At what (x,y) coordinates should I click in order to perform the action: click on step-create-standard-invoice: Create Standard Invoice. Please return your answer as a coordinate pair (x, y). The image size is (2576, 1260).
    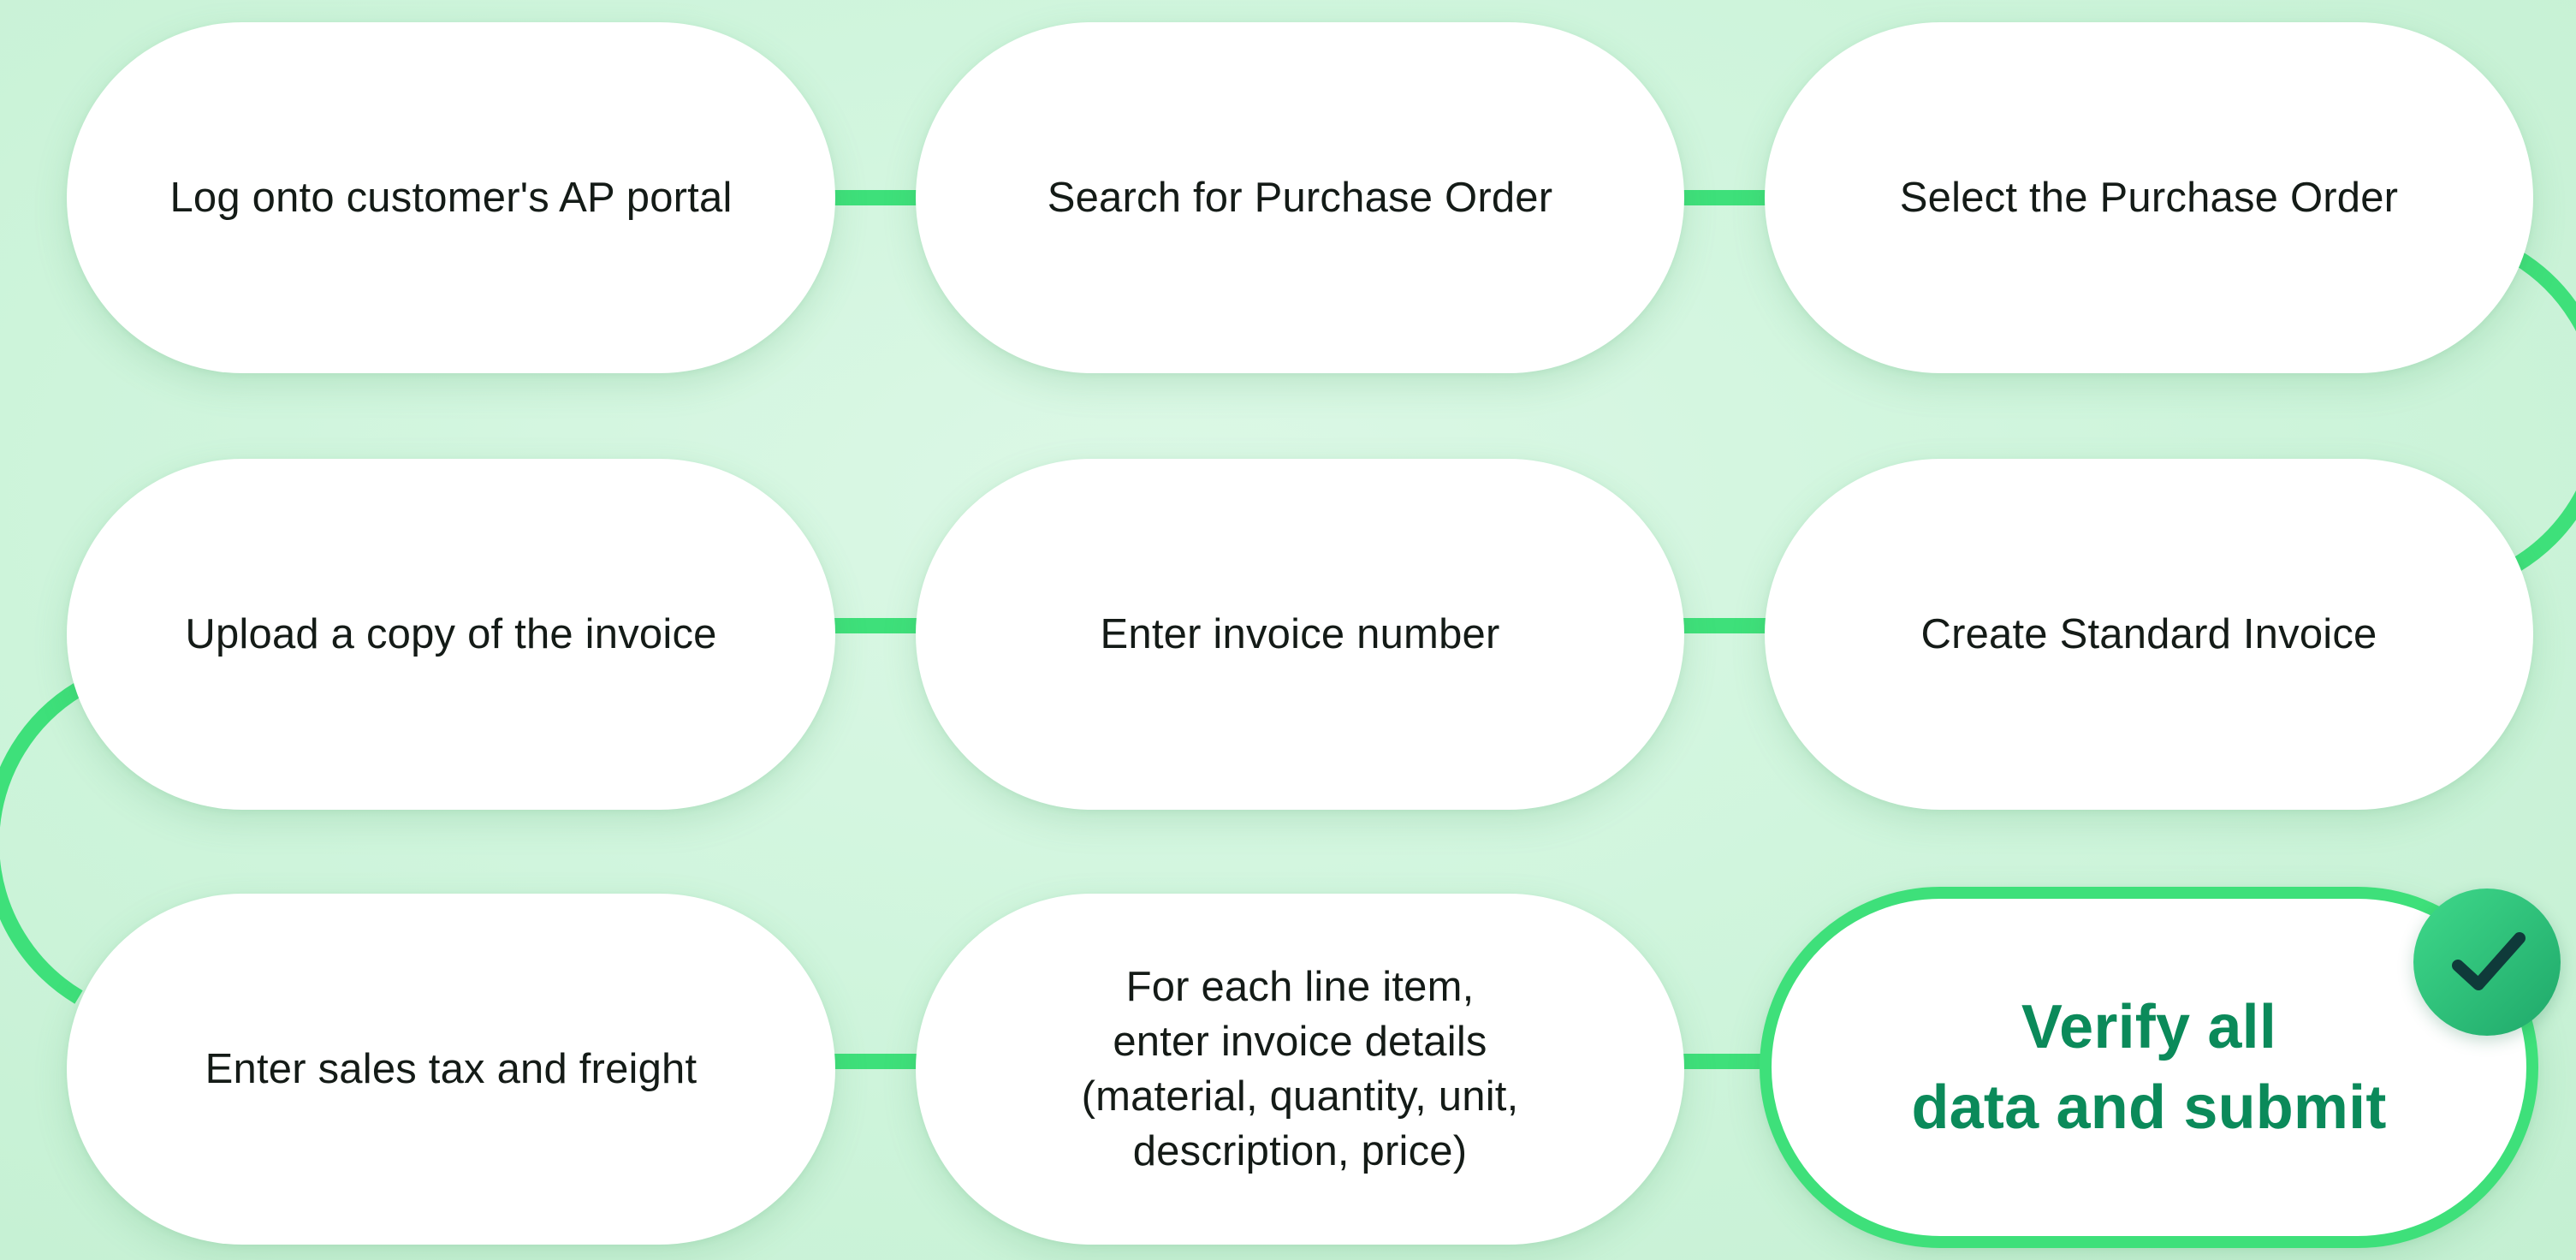
    Looking at the image, I should click on (2149, 634).